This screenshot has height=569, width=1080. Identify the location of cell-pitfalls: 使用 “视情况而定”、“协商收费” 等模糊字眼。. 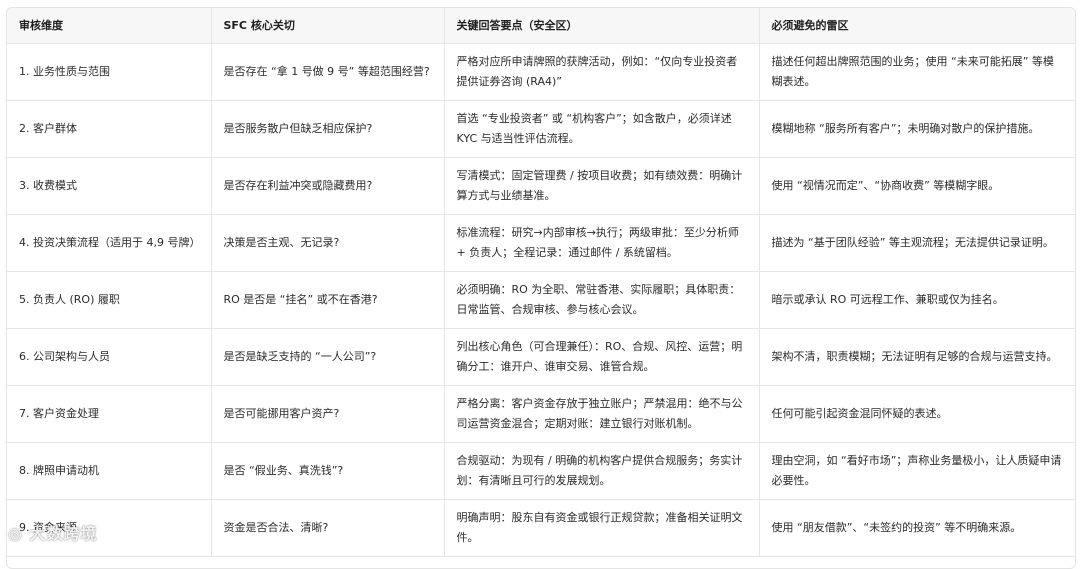
(917, 186).